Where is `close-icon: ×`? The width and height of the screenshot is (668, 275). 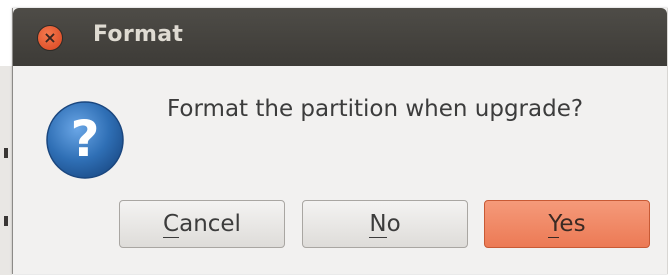
close-icon: × is located at coordinates (50, 38).